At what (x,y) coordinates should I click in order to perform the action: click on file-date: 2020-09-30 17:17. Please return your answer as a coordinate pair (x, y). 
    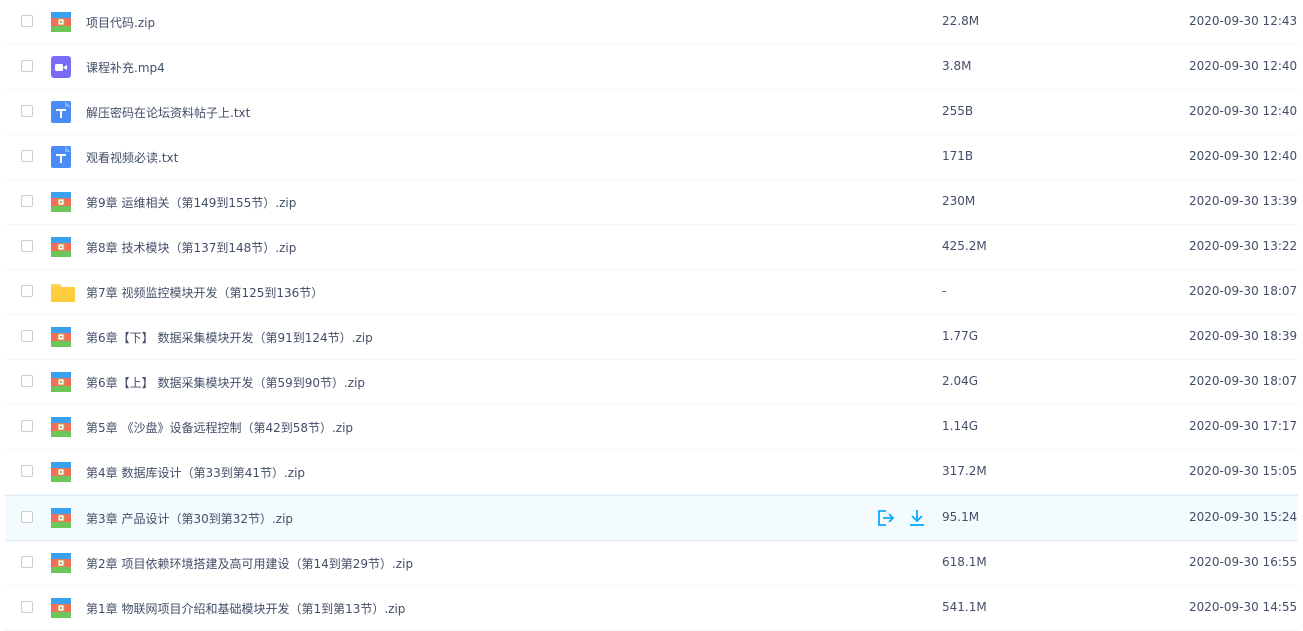
    Looking at the image, I should click on (1243, 426).